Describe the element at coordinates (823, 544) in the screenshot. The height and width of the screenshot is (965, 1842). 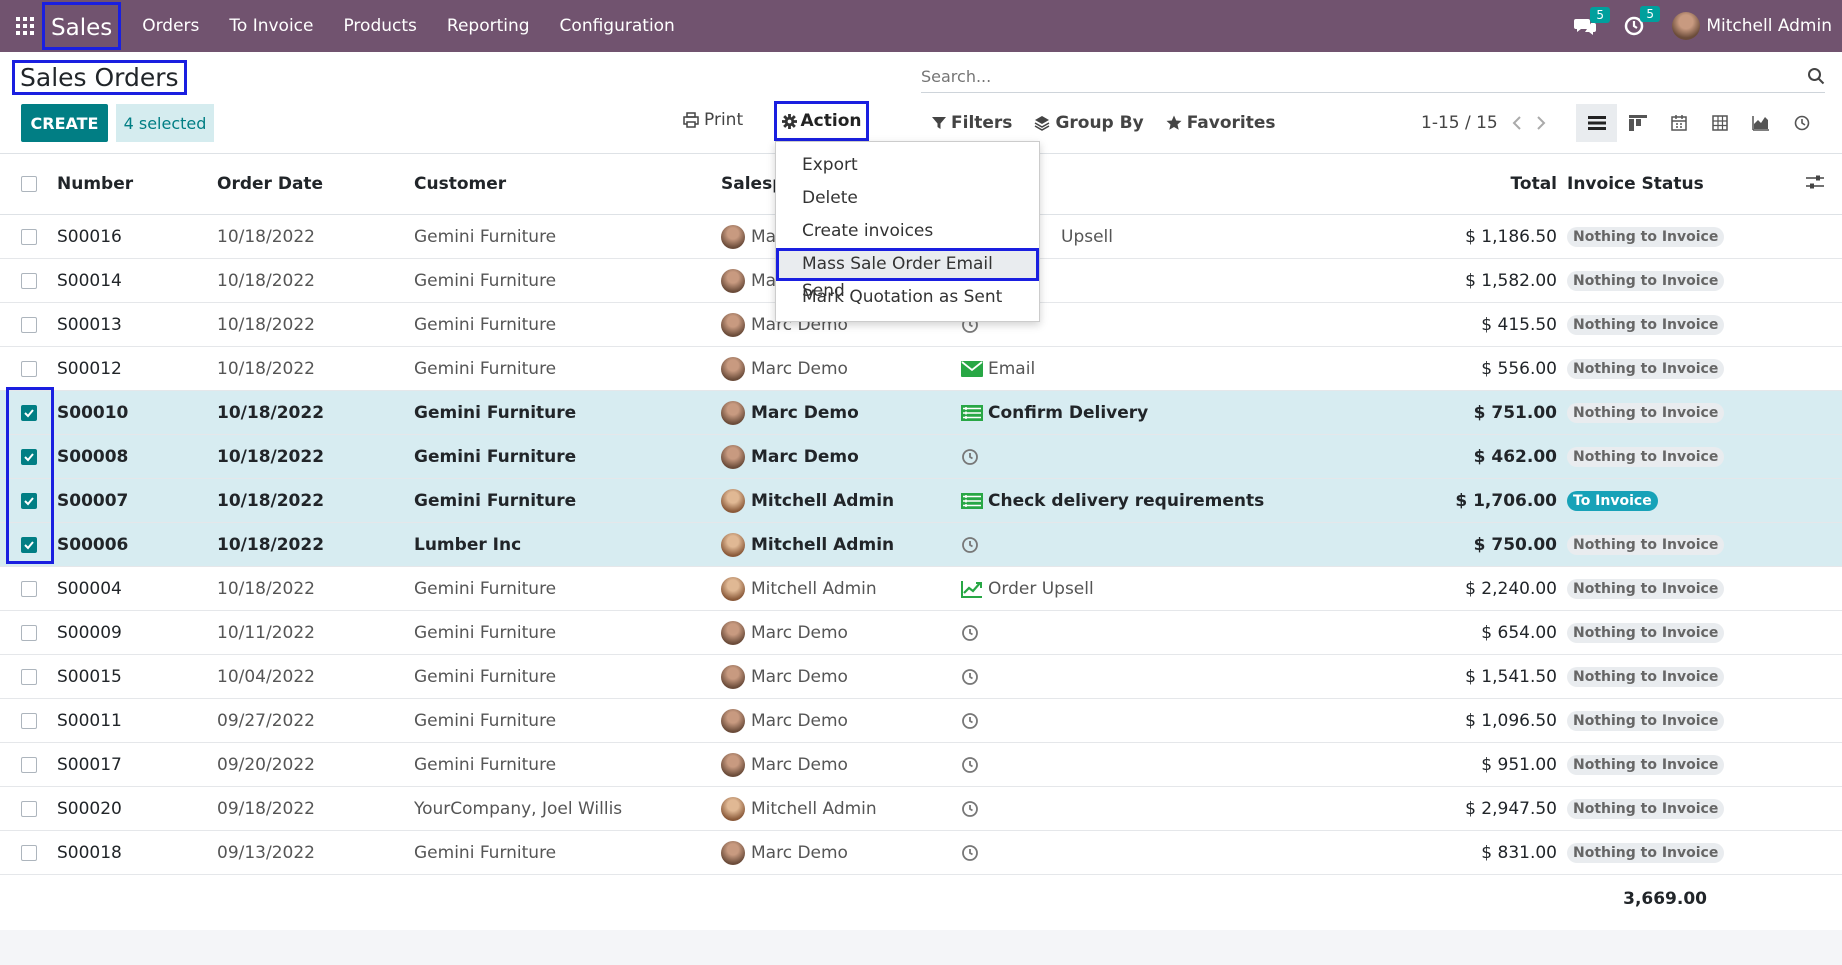
I see `salesperson-name: Mitchell Admin` at that location.